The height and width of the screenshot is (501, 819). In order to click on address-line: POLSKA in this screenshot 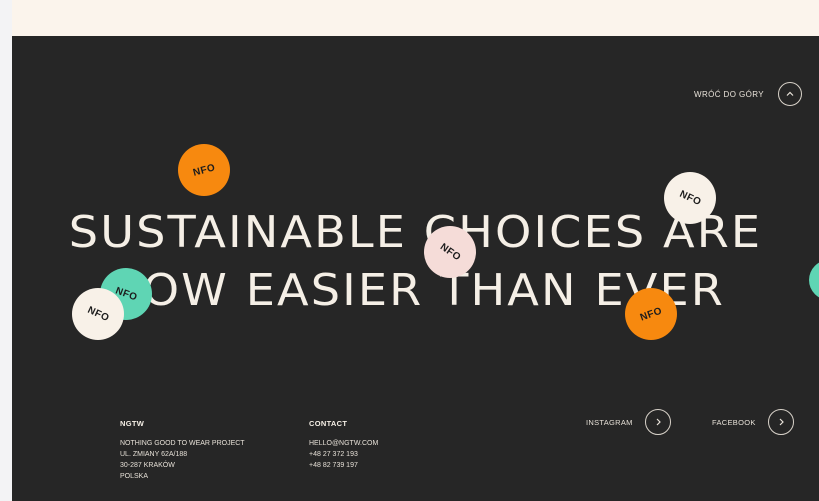, I will do `click(134, 476)`.